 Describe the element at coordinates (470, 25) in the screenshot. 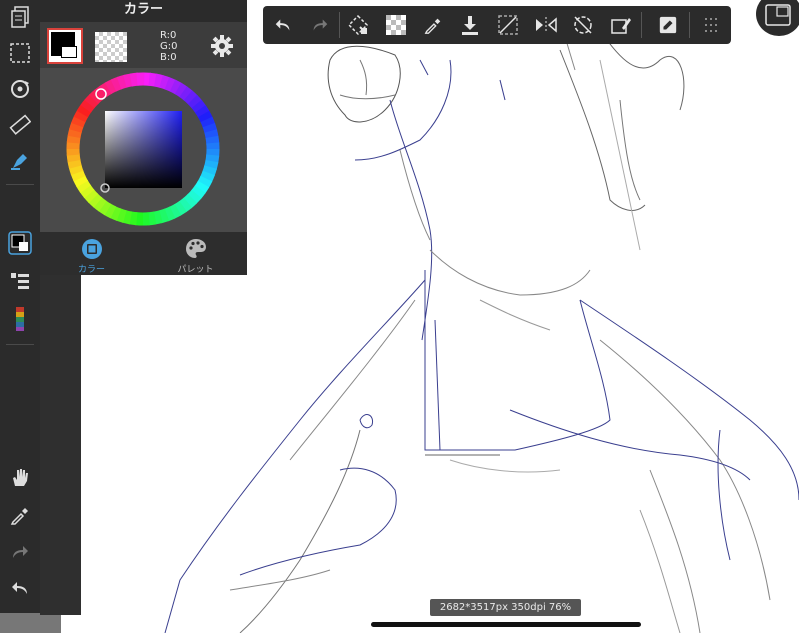

I see `download-icon` at that location.